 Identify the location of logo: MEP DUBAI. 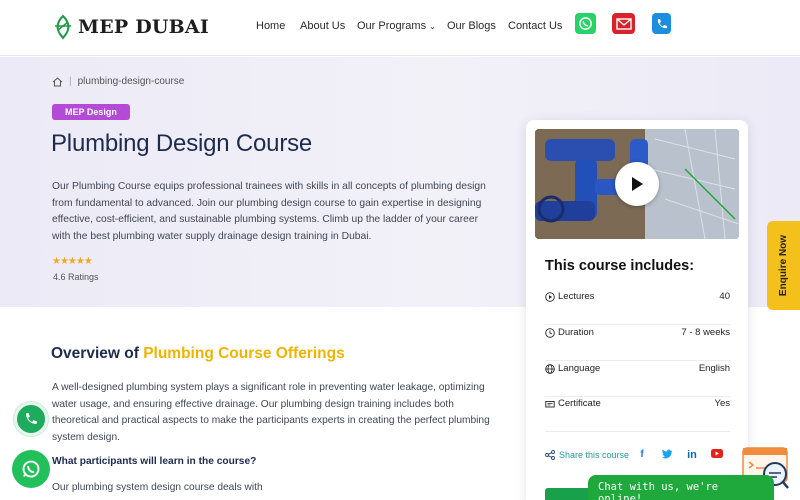
(130, 27).